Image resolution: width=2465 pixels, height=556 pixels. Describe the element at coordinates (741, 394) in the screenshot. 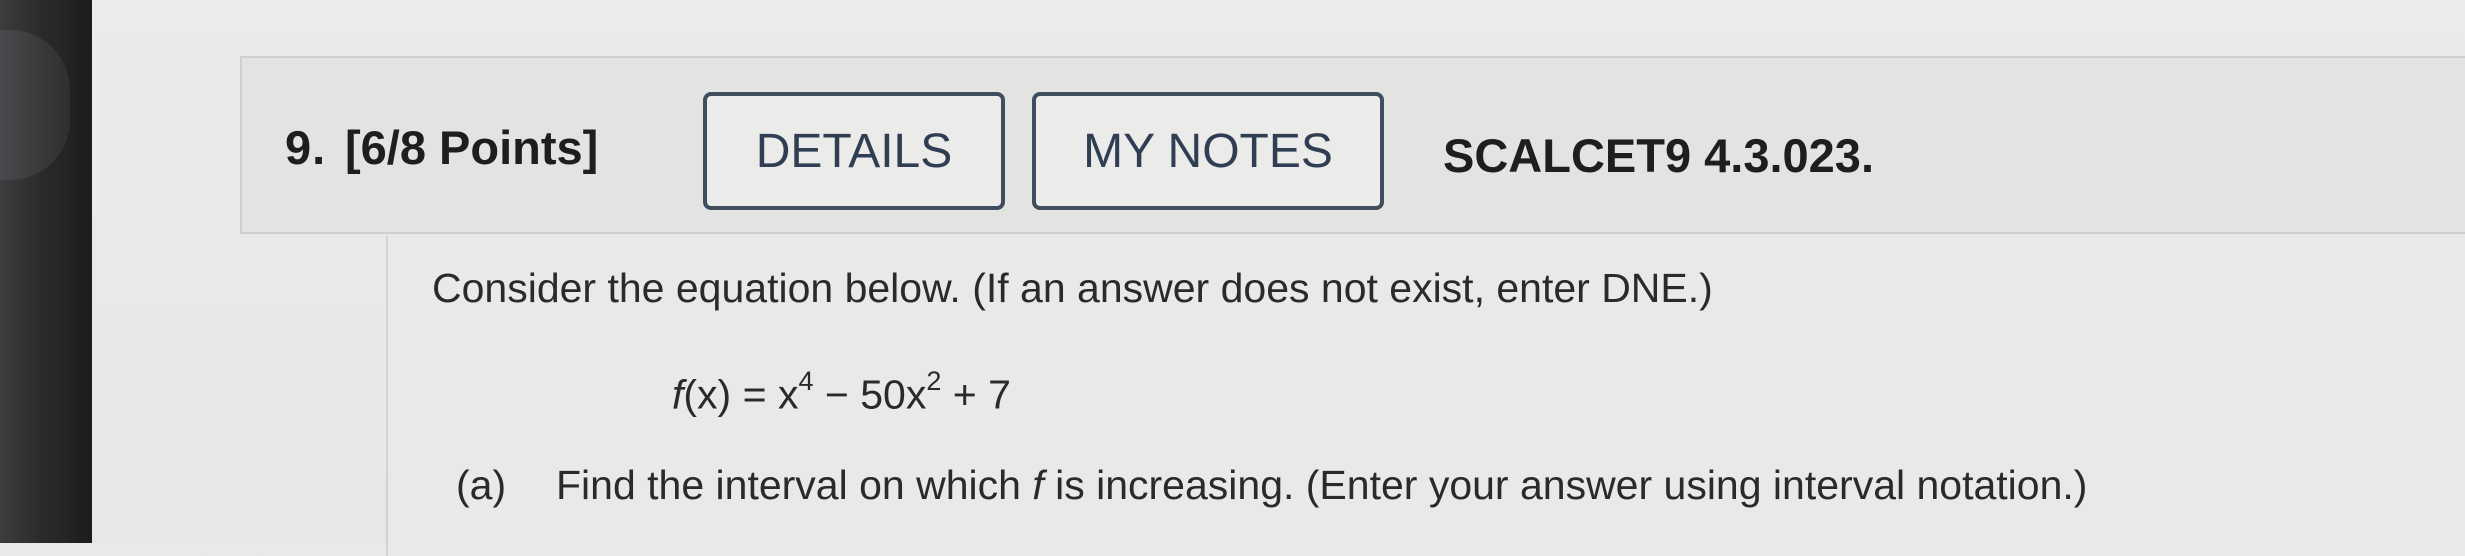

I see `equation-lhs: (x) = x` at that location.